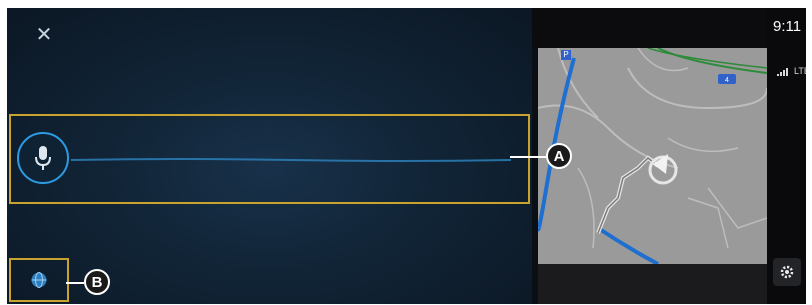  I want to click on route-badge: P, so click(566, 55).